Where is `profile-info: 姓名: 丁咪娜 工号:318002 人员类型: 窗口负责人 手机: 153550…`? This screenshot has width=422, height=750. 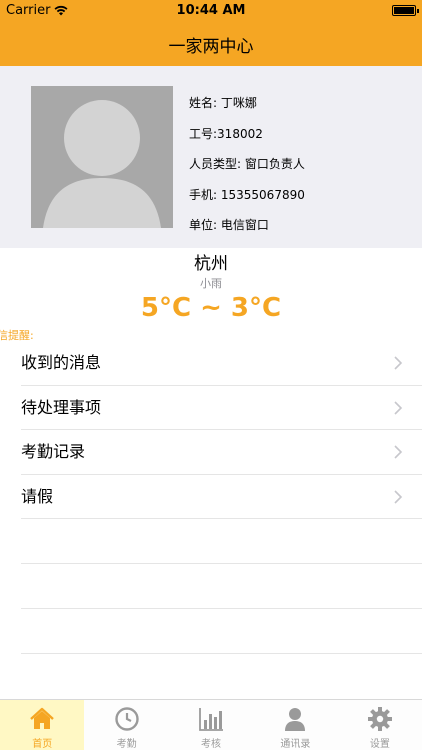 profile-info: 姓名: 丁咪娜 工号:318002 人员类型: 窗口负责人 手机: 153550… is located at coordinates (247, 164).